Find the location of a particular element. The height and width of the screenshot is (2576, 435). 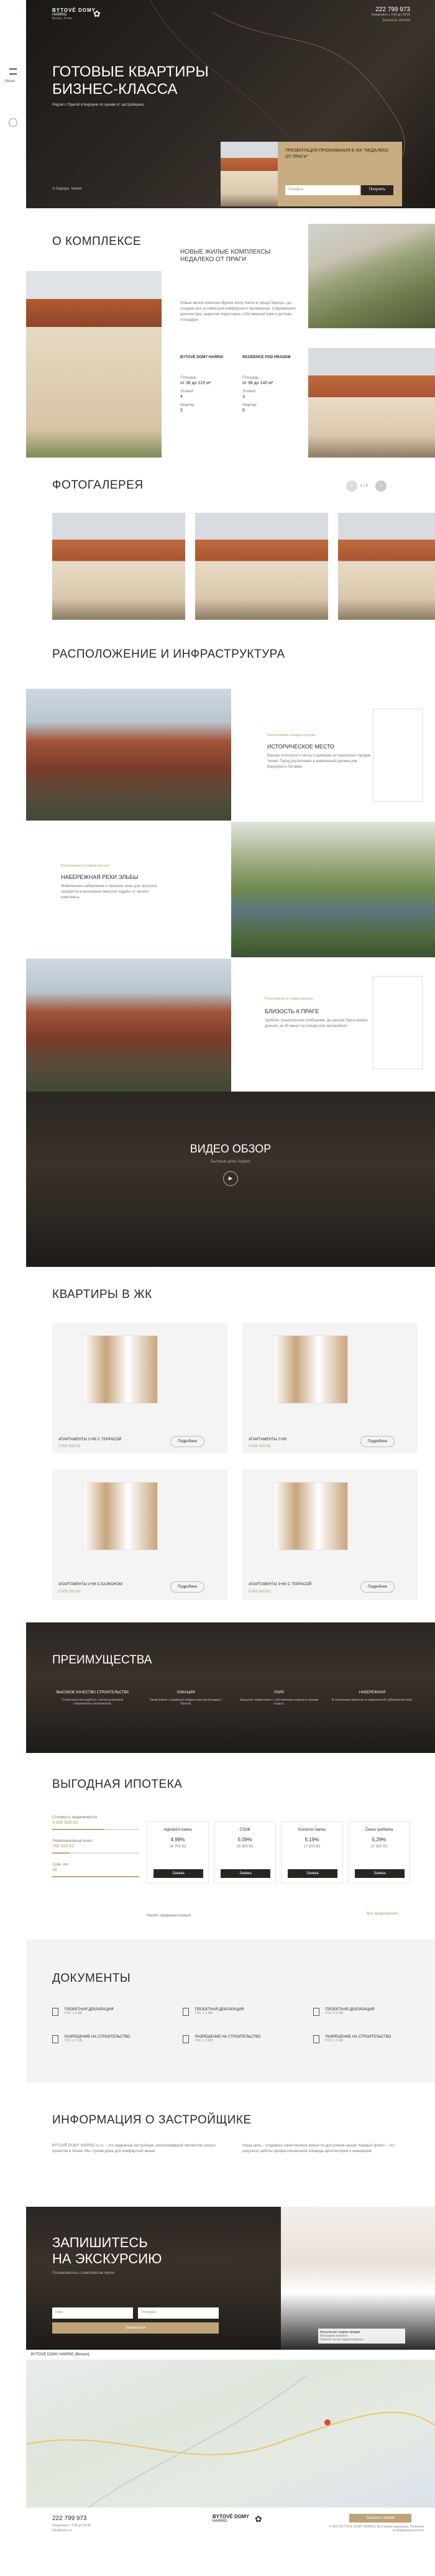

map-pin-icon is located at coordinates (328, 2422).